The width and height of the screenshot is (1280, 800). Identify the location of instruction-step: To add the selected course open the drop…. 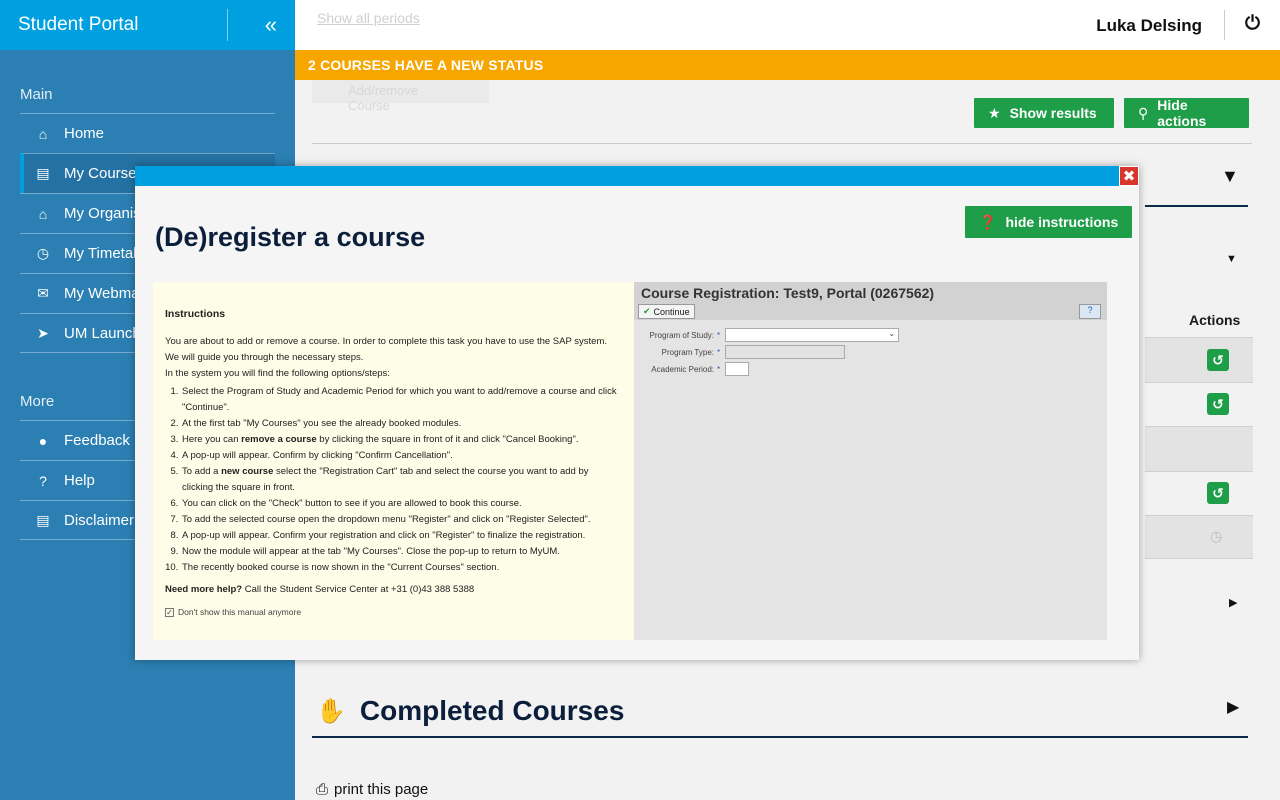
(401, 520).